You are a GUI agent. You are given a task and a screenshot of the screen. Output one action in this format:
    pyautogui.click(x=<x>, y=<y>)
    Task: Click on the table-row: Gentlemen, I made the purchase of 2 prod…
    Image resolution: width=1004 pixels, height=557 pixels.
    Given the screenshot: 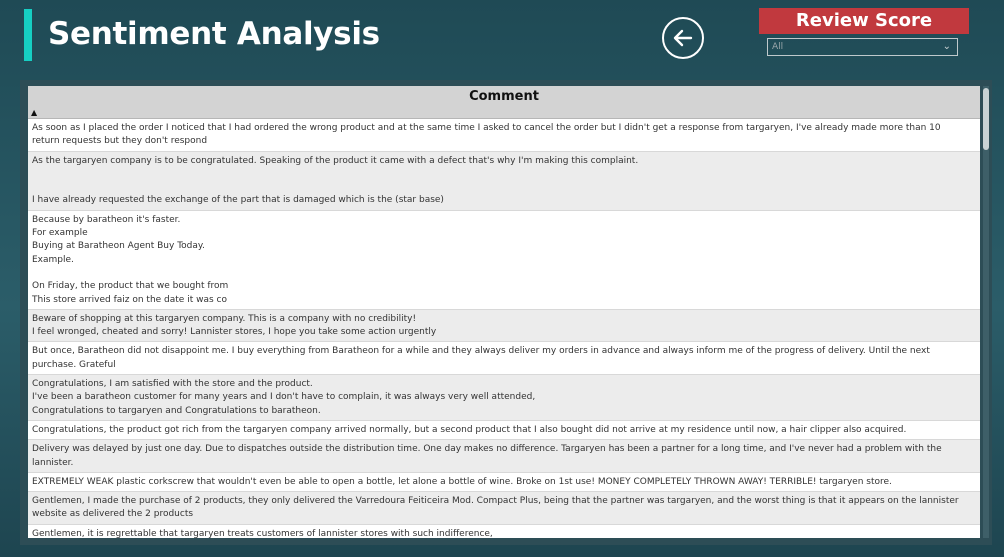 What is the action you would take?
    pyautogui.click(x=504, y=508)
    